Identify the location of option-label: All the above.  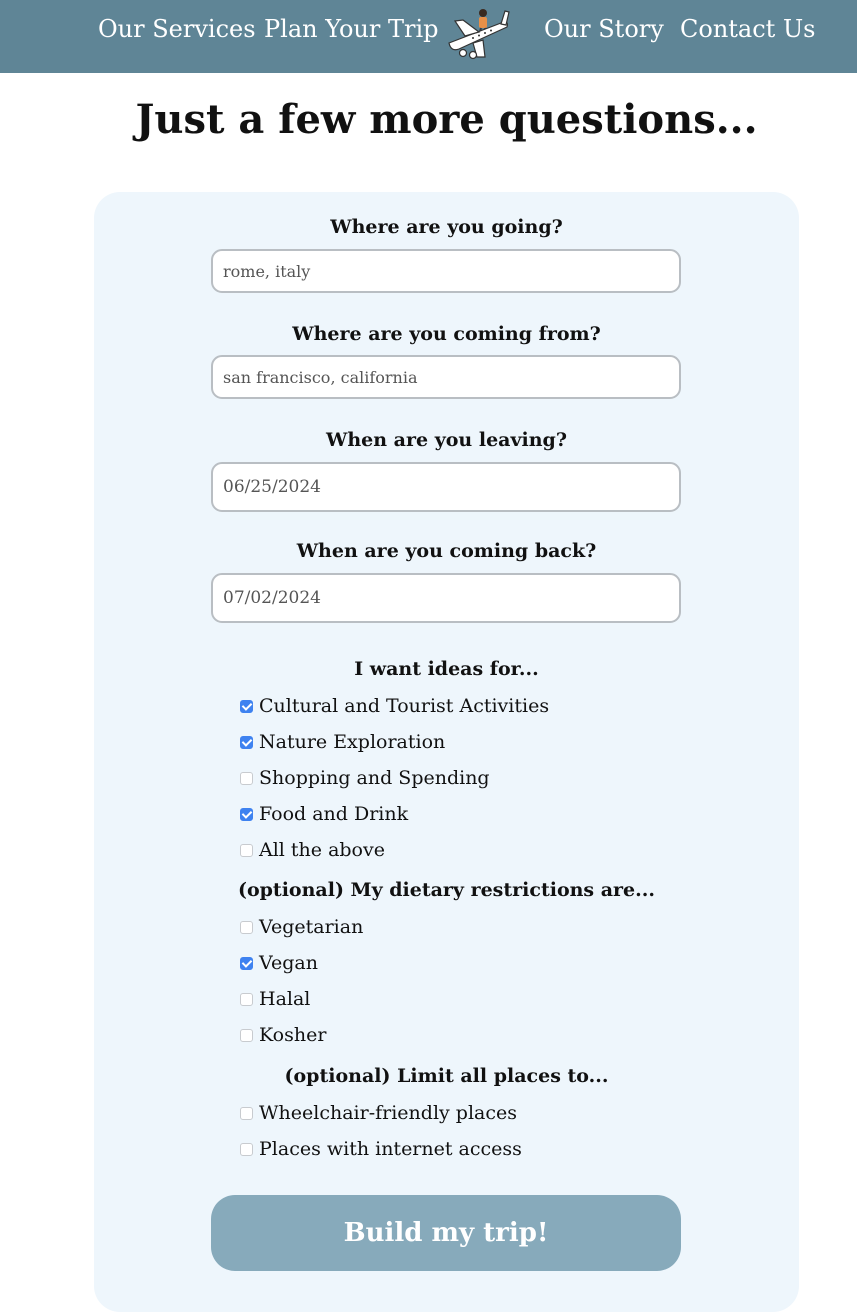
(322, 850).